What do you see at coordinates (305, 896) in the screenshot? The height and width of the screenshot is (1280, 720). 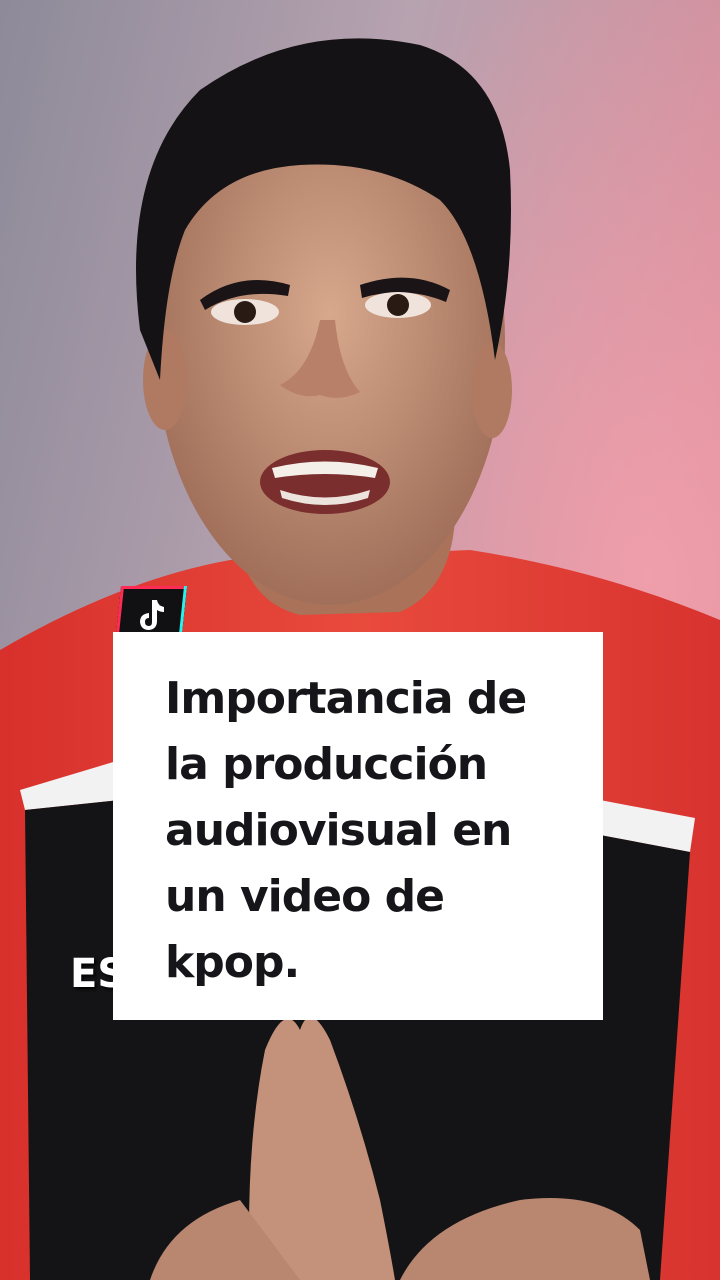 I see `title-line: un video de` at bounding box center [305, 896].